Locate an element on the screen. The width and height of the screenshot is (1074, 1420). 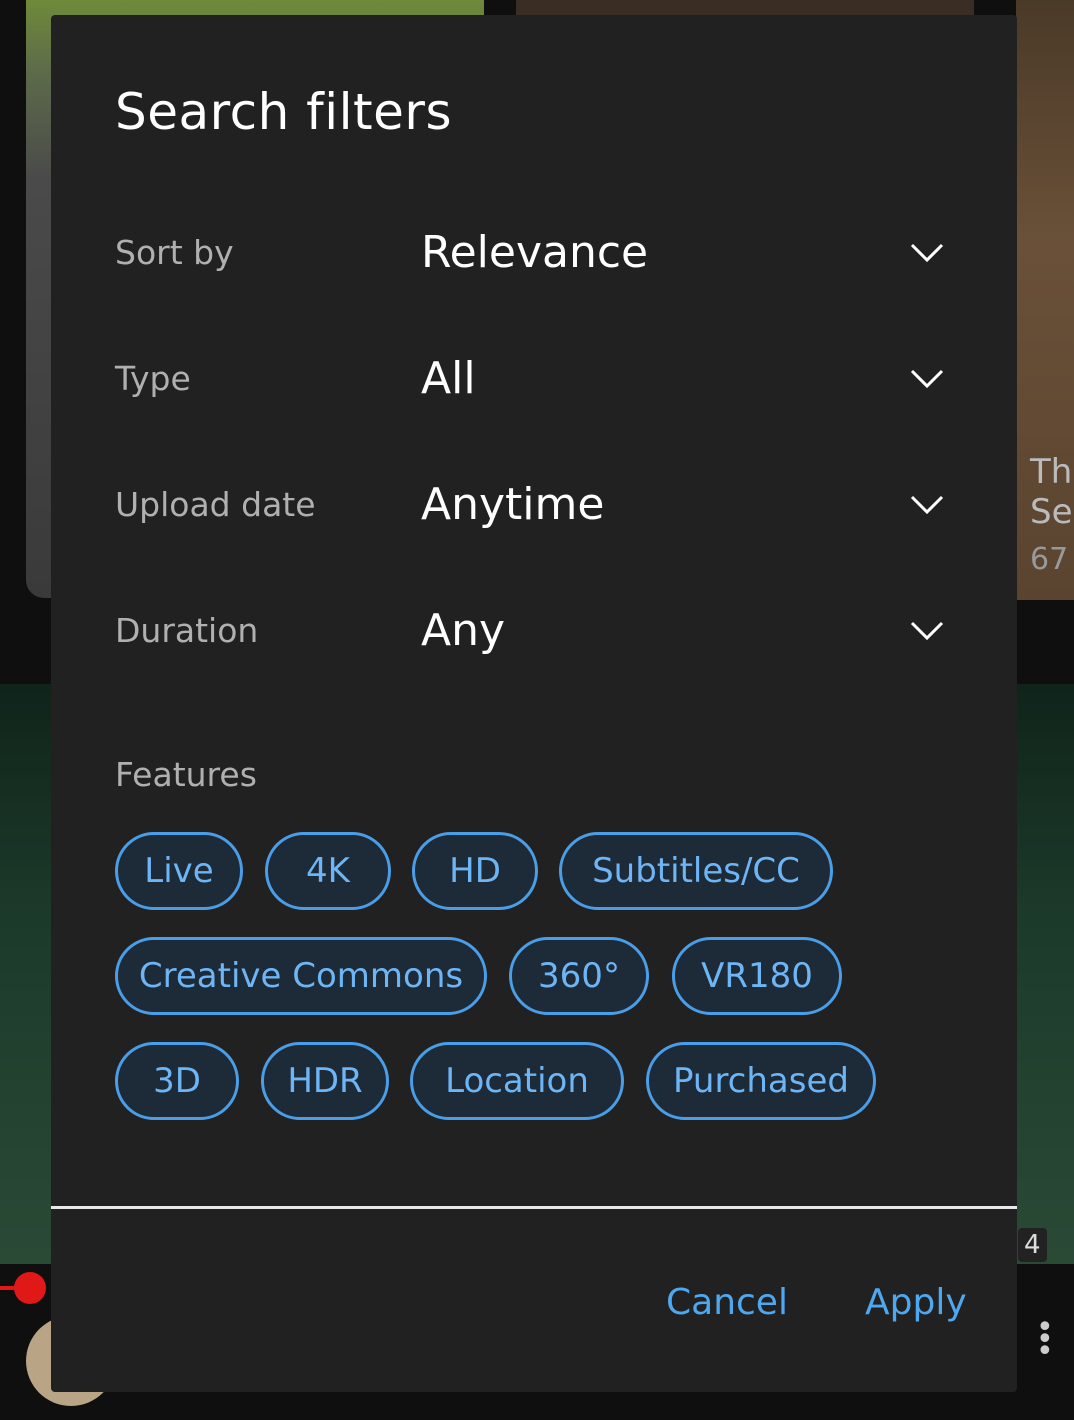
sort-by-label: Sort by is located at coordinates (174, 252).